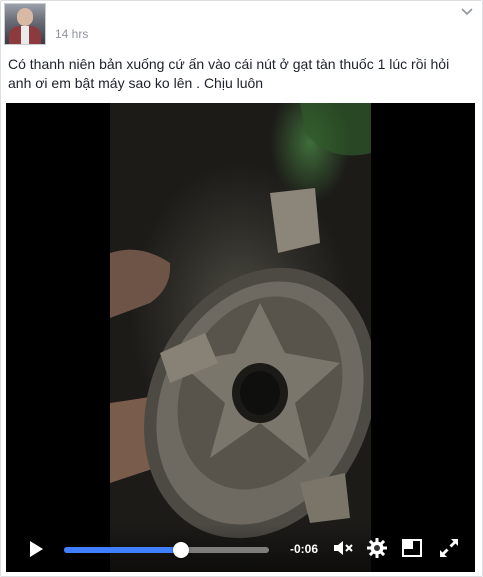 Image resolution: width=483 pixels, height=577 pixels. What do you see at coordinates (36, 549) in the screenshot?
I see `play-icon` at bounding box center [36, 549].